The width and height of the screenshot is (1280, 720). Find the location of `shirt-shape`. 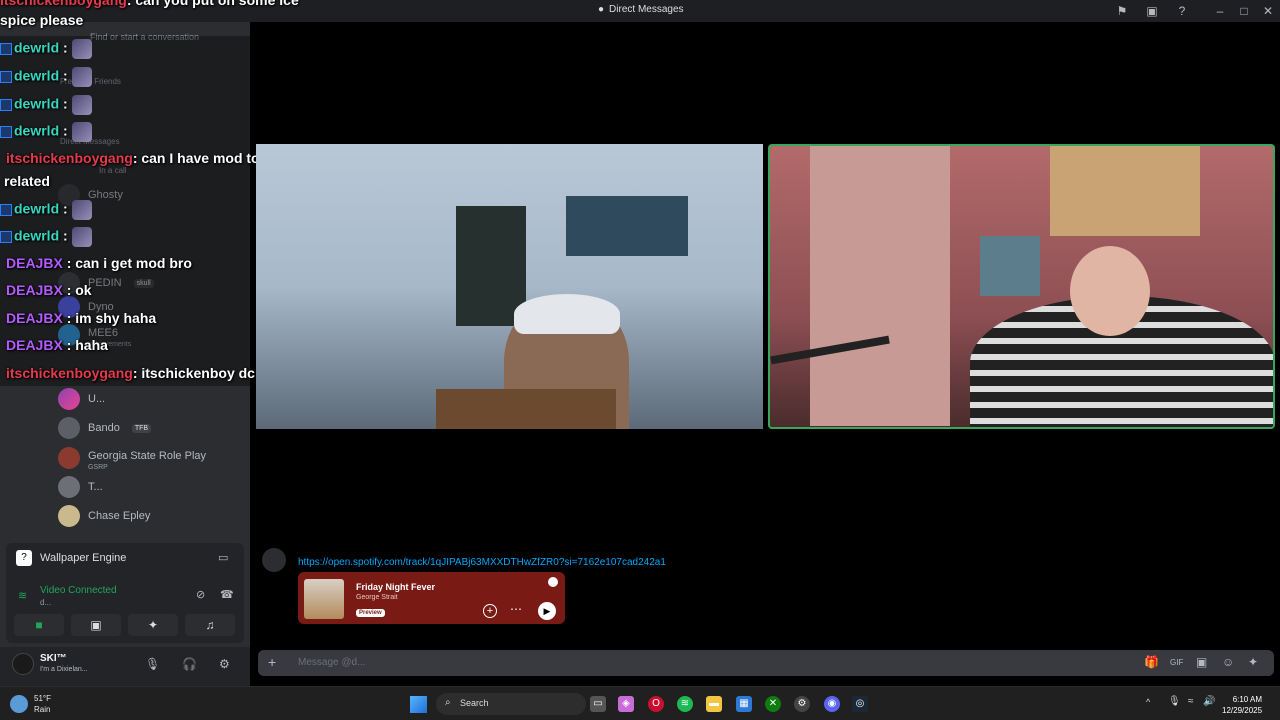

shirt-shape is located at coordinates (526, 409).